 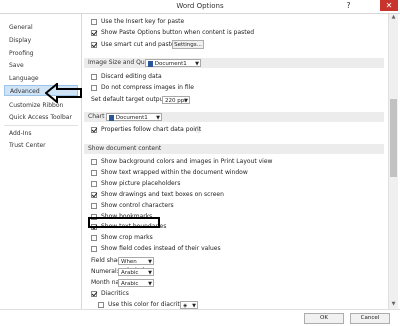 I want to click on sidebar-divider, so click(x=41, y=125).